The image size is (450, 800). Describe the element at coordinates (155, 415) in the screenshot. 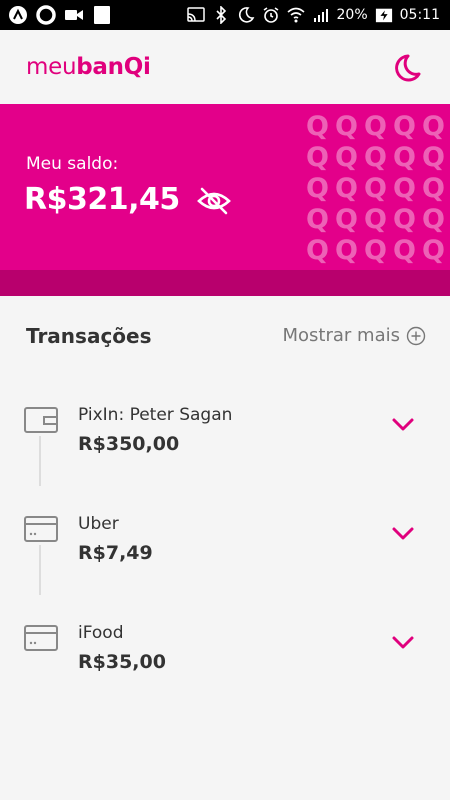

I see `transaction-name: PixIn: Peter Sagan` at that location.